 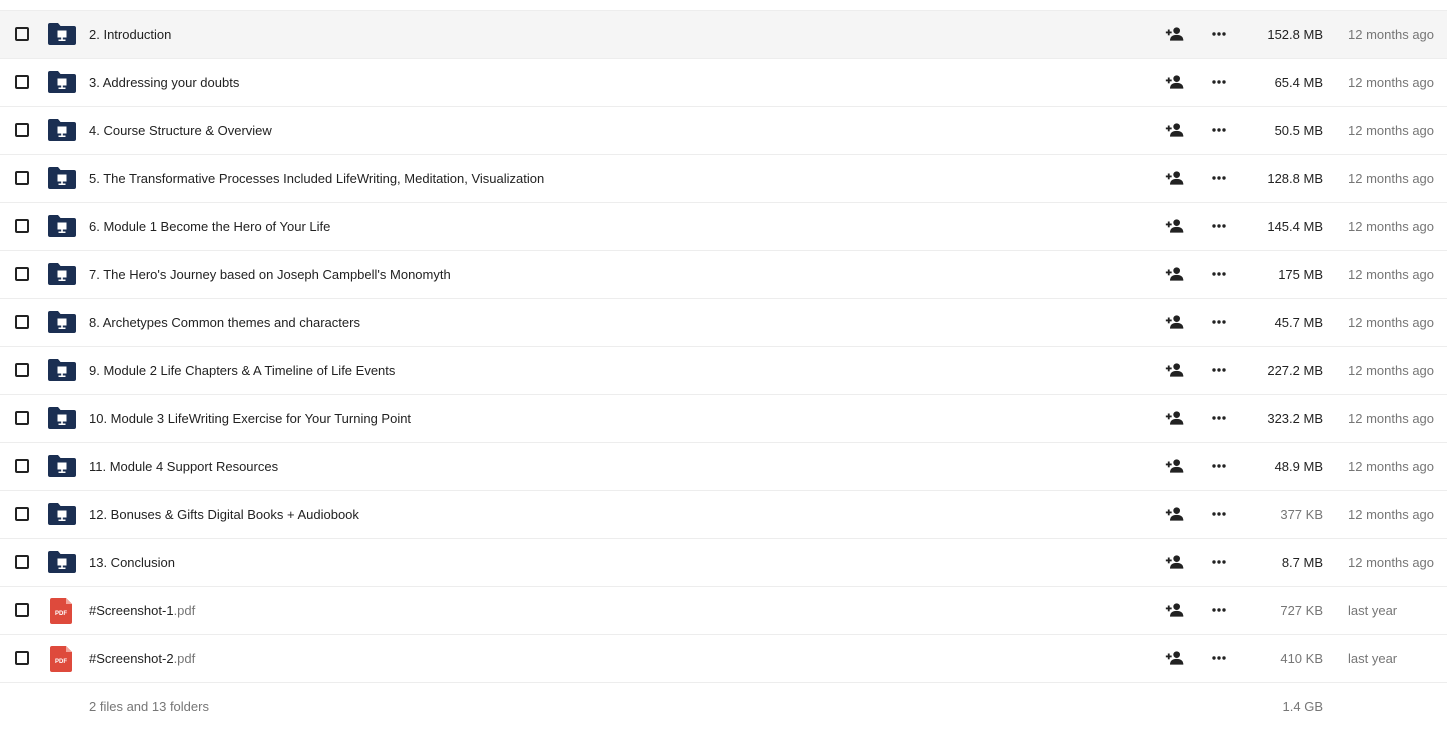 What do you see at coordinates (723, 611) in the screenshot?
I see `file-row: PDF #Screenshot-1.pdf 727 KB last year` at bounding box center [723, 611].